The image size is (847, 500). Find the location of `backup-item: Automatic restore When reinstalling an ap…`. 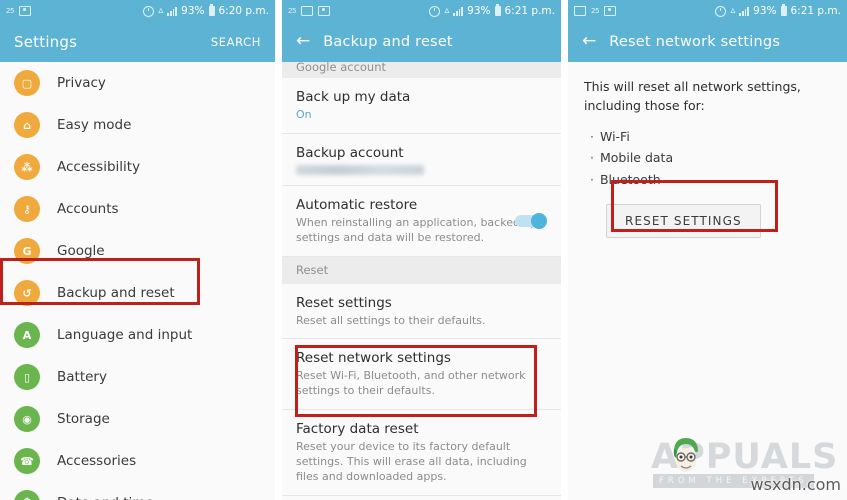

backup-item: Automatic restore When reinstalling an ap… is located at coordinates (421, 221).